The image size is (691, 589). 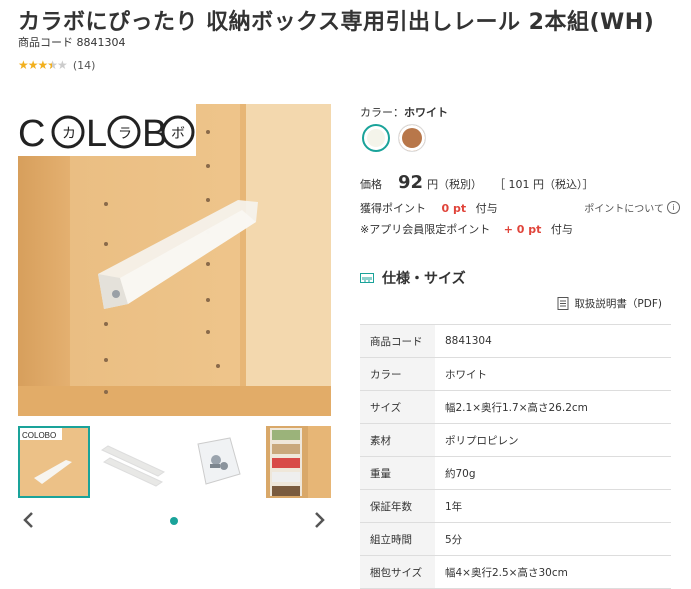 What do you see at coordinates (54, 462) in the screenshot?
I see `thumbnail-1: COLOBO` at bounding box center [54, 462].